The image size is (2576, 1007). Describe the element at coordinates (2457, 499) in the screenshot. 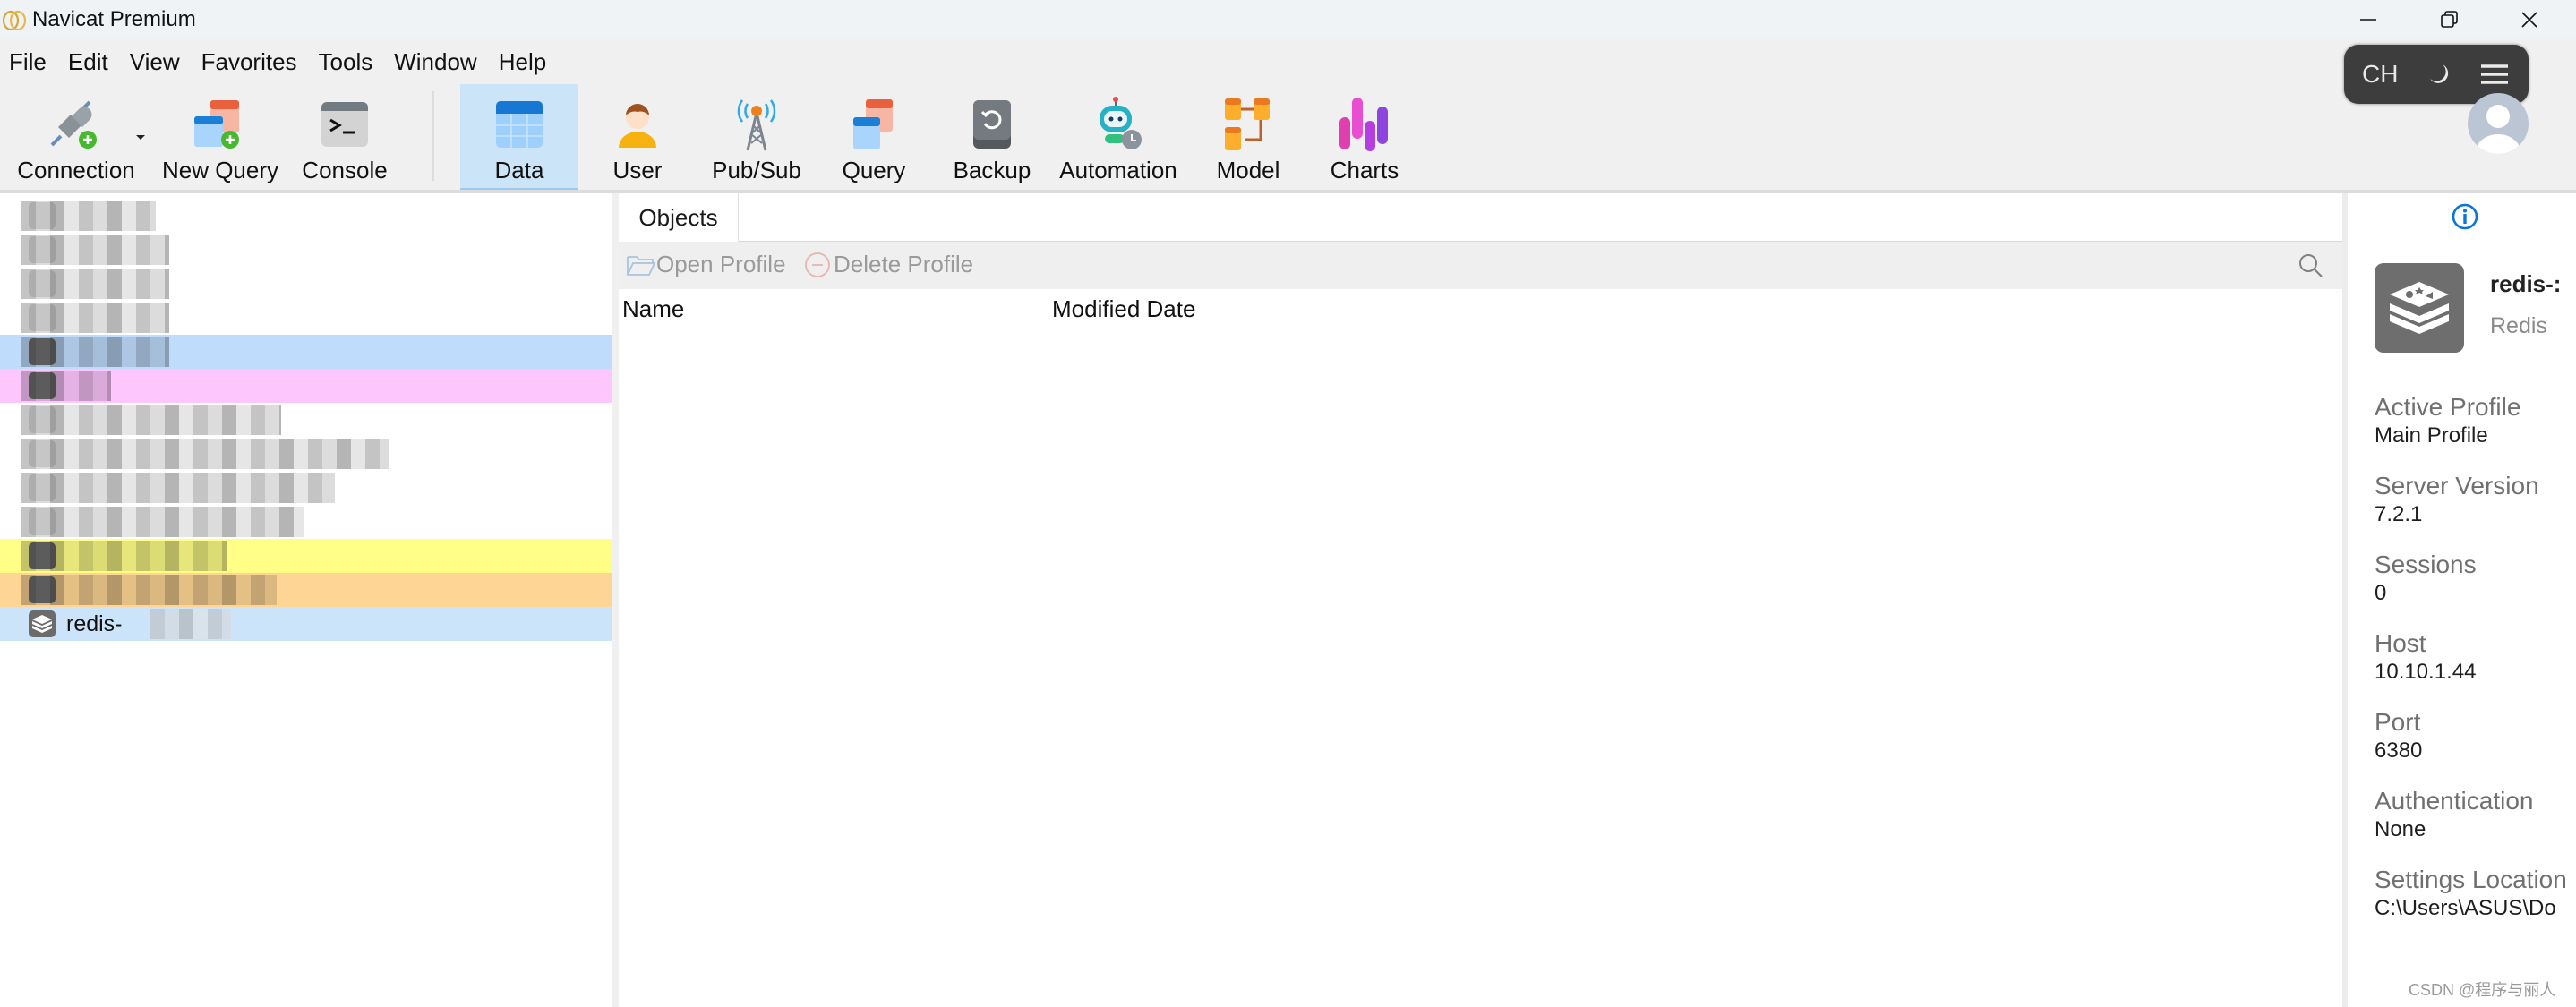

I see `prop-server-version: Server Version 7.2.1` at that location.